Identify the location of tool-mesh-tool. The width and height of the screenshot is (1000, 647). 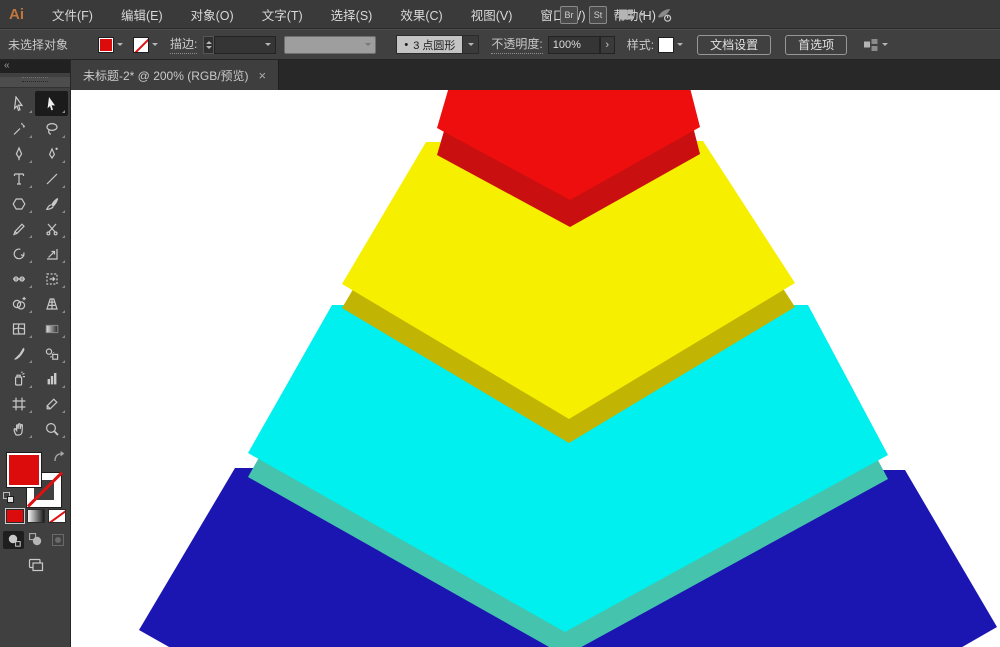
(18, 328).